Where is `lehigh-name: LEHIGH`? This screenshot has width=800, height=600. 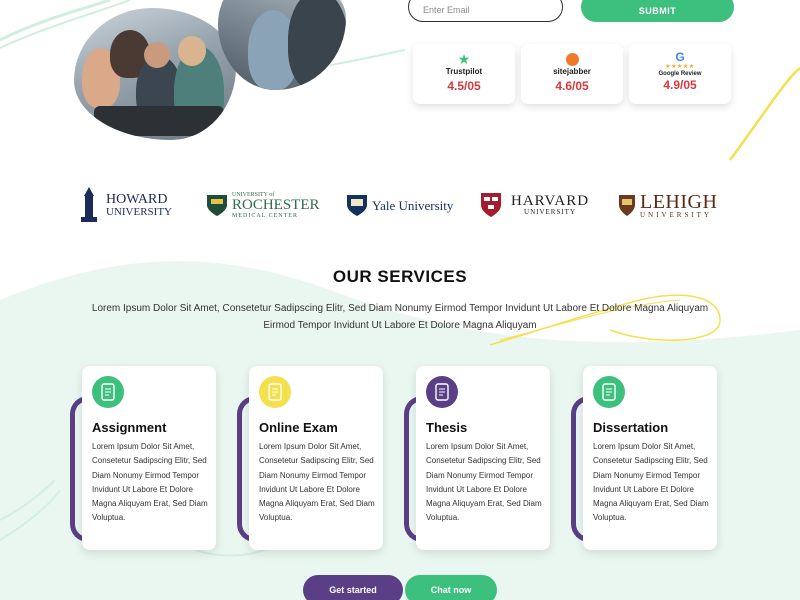 lehigh-name: LEHIGH is located at coordinates (679, 201).